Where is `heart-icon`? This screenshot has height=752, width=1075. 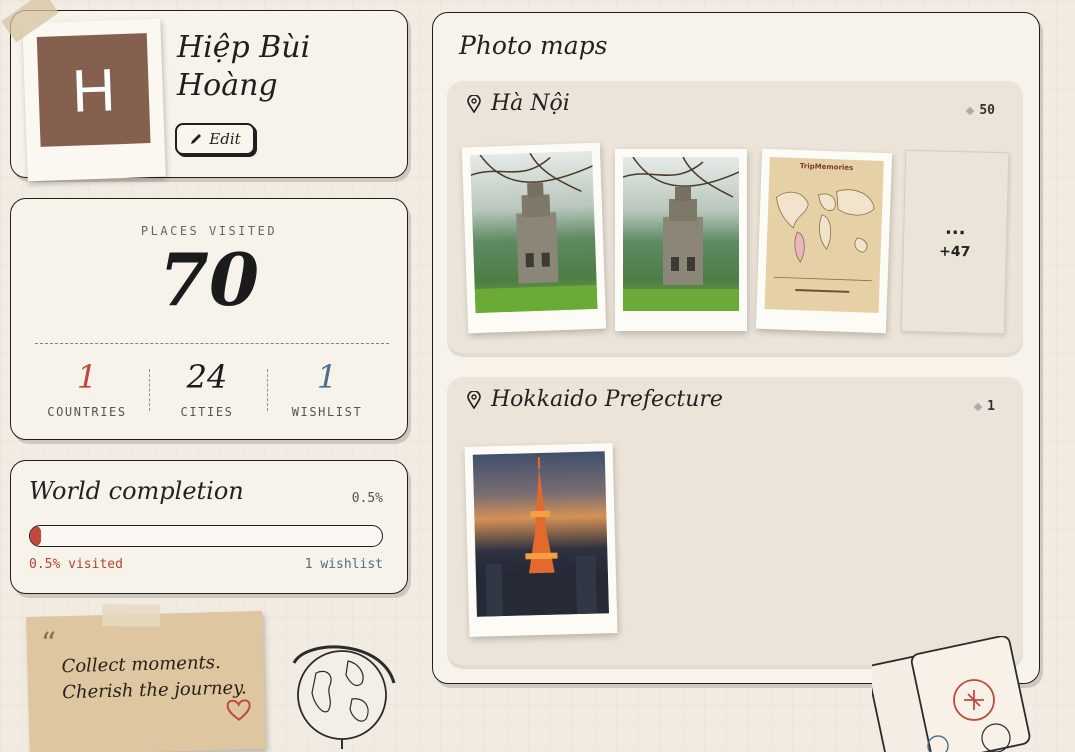
heart-icon is located at coordinates (238, 710).